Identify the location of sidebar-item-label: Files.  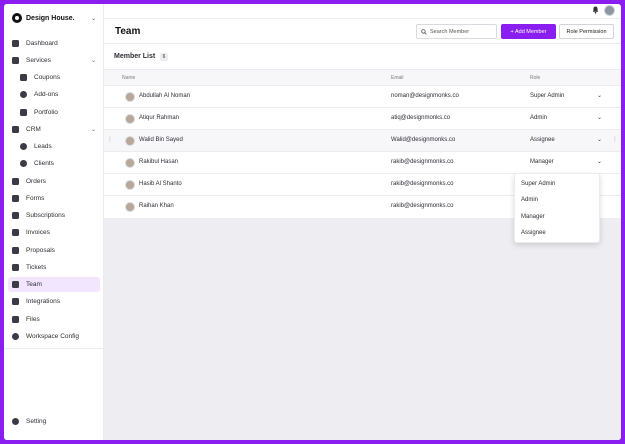
(33, 319).